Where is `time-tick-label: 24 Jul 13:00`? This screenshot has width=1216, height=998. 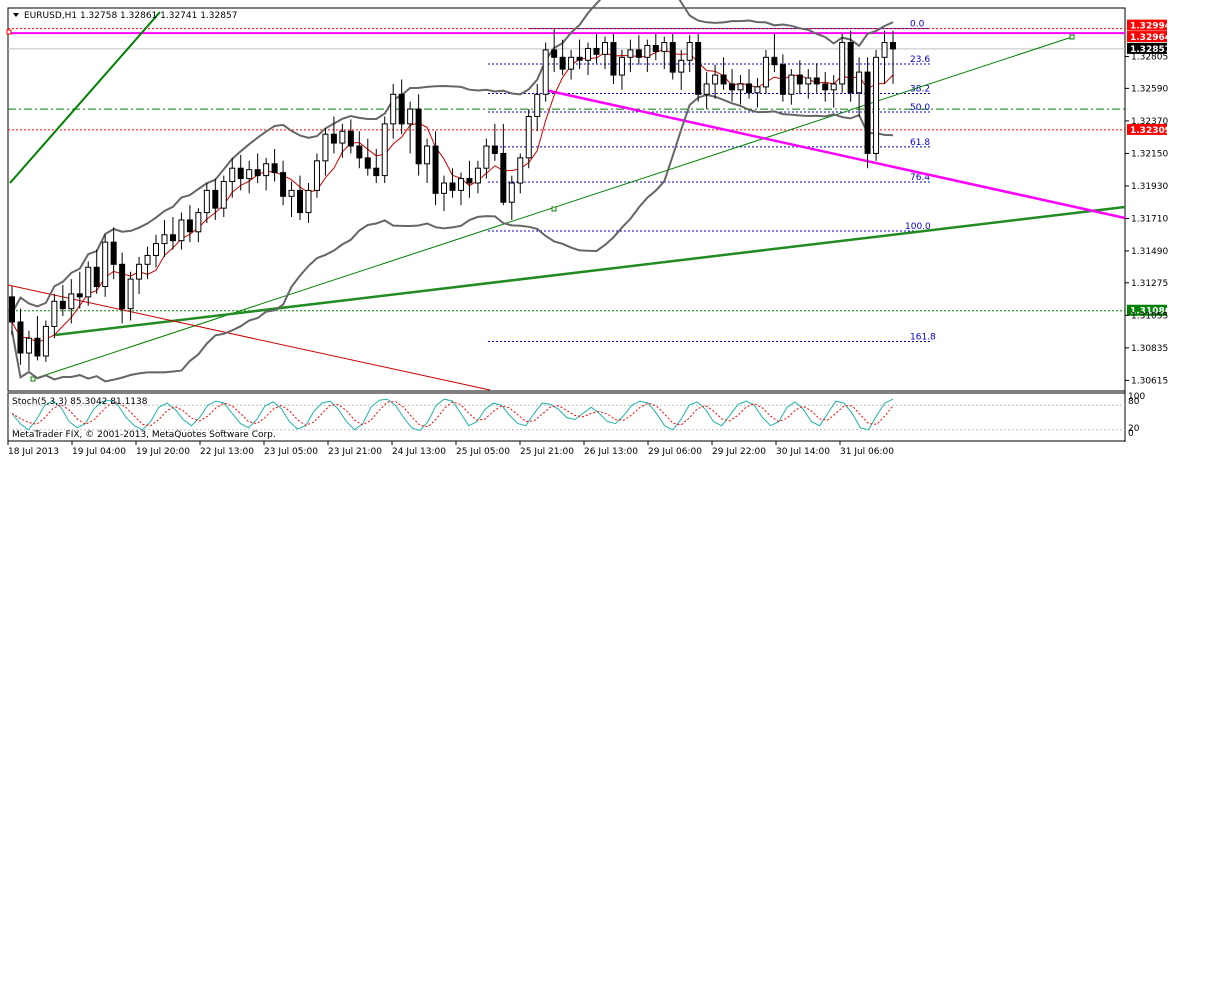 time-tick-label: 24 Jul 13:00 is located at coordinates (419, 452).